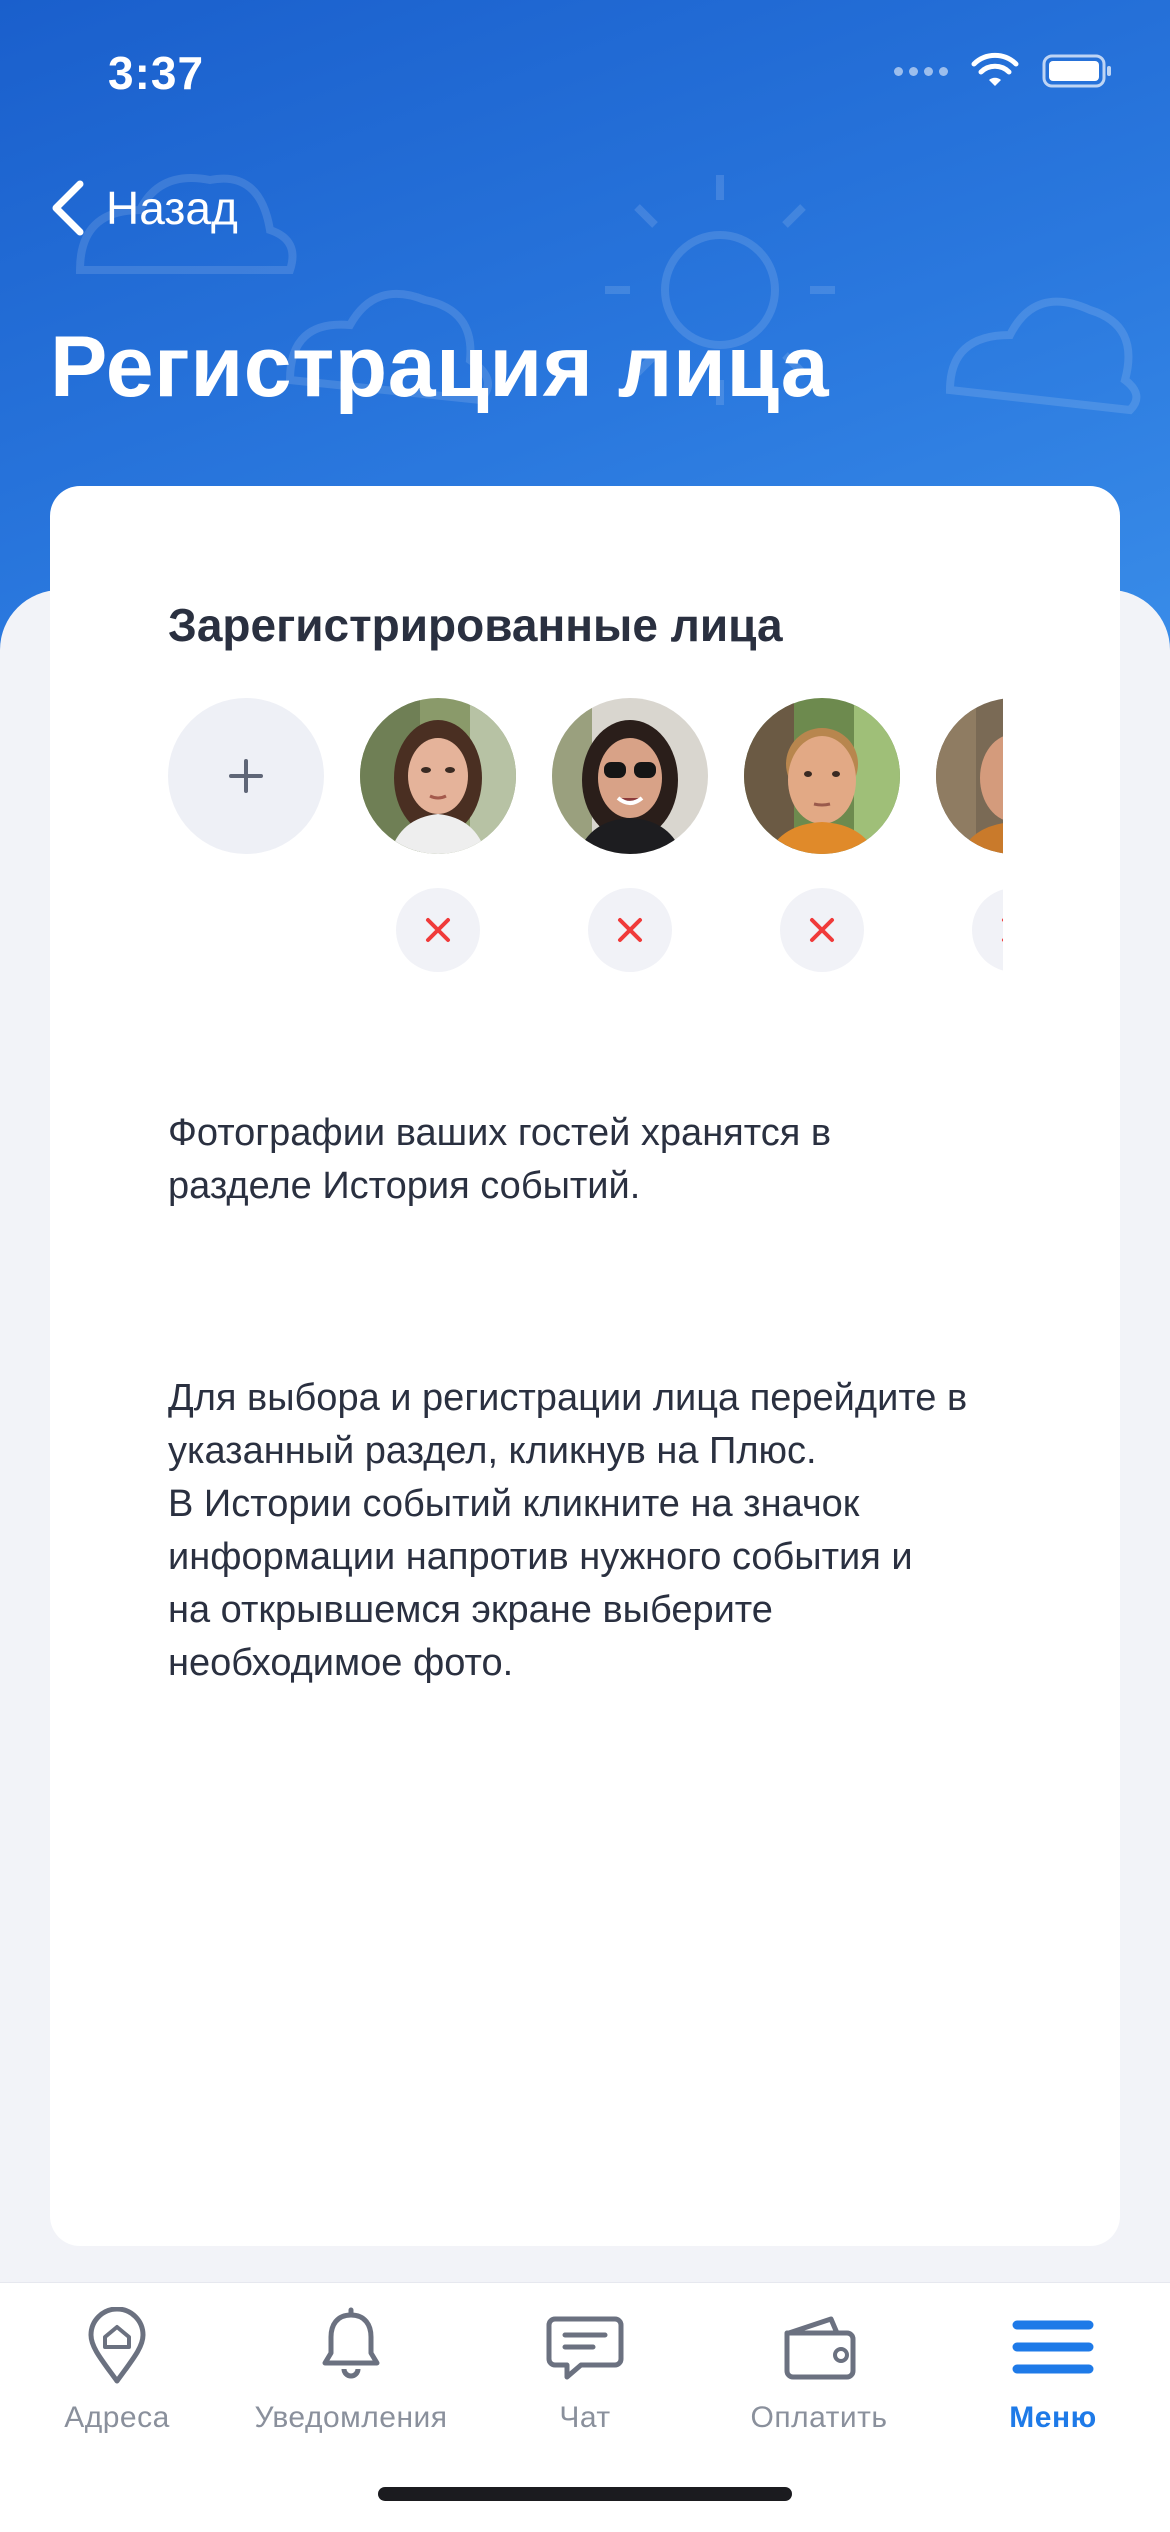 The image size is (1170, 2532). Describe the element at coordinates (156, 73) in the screenshot. I see `status-time: 3:37` at that location.